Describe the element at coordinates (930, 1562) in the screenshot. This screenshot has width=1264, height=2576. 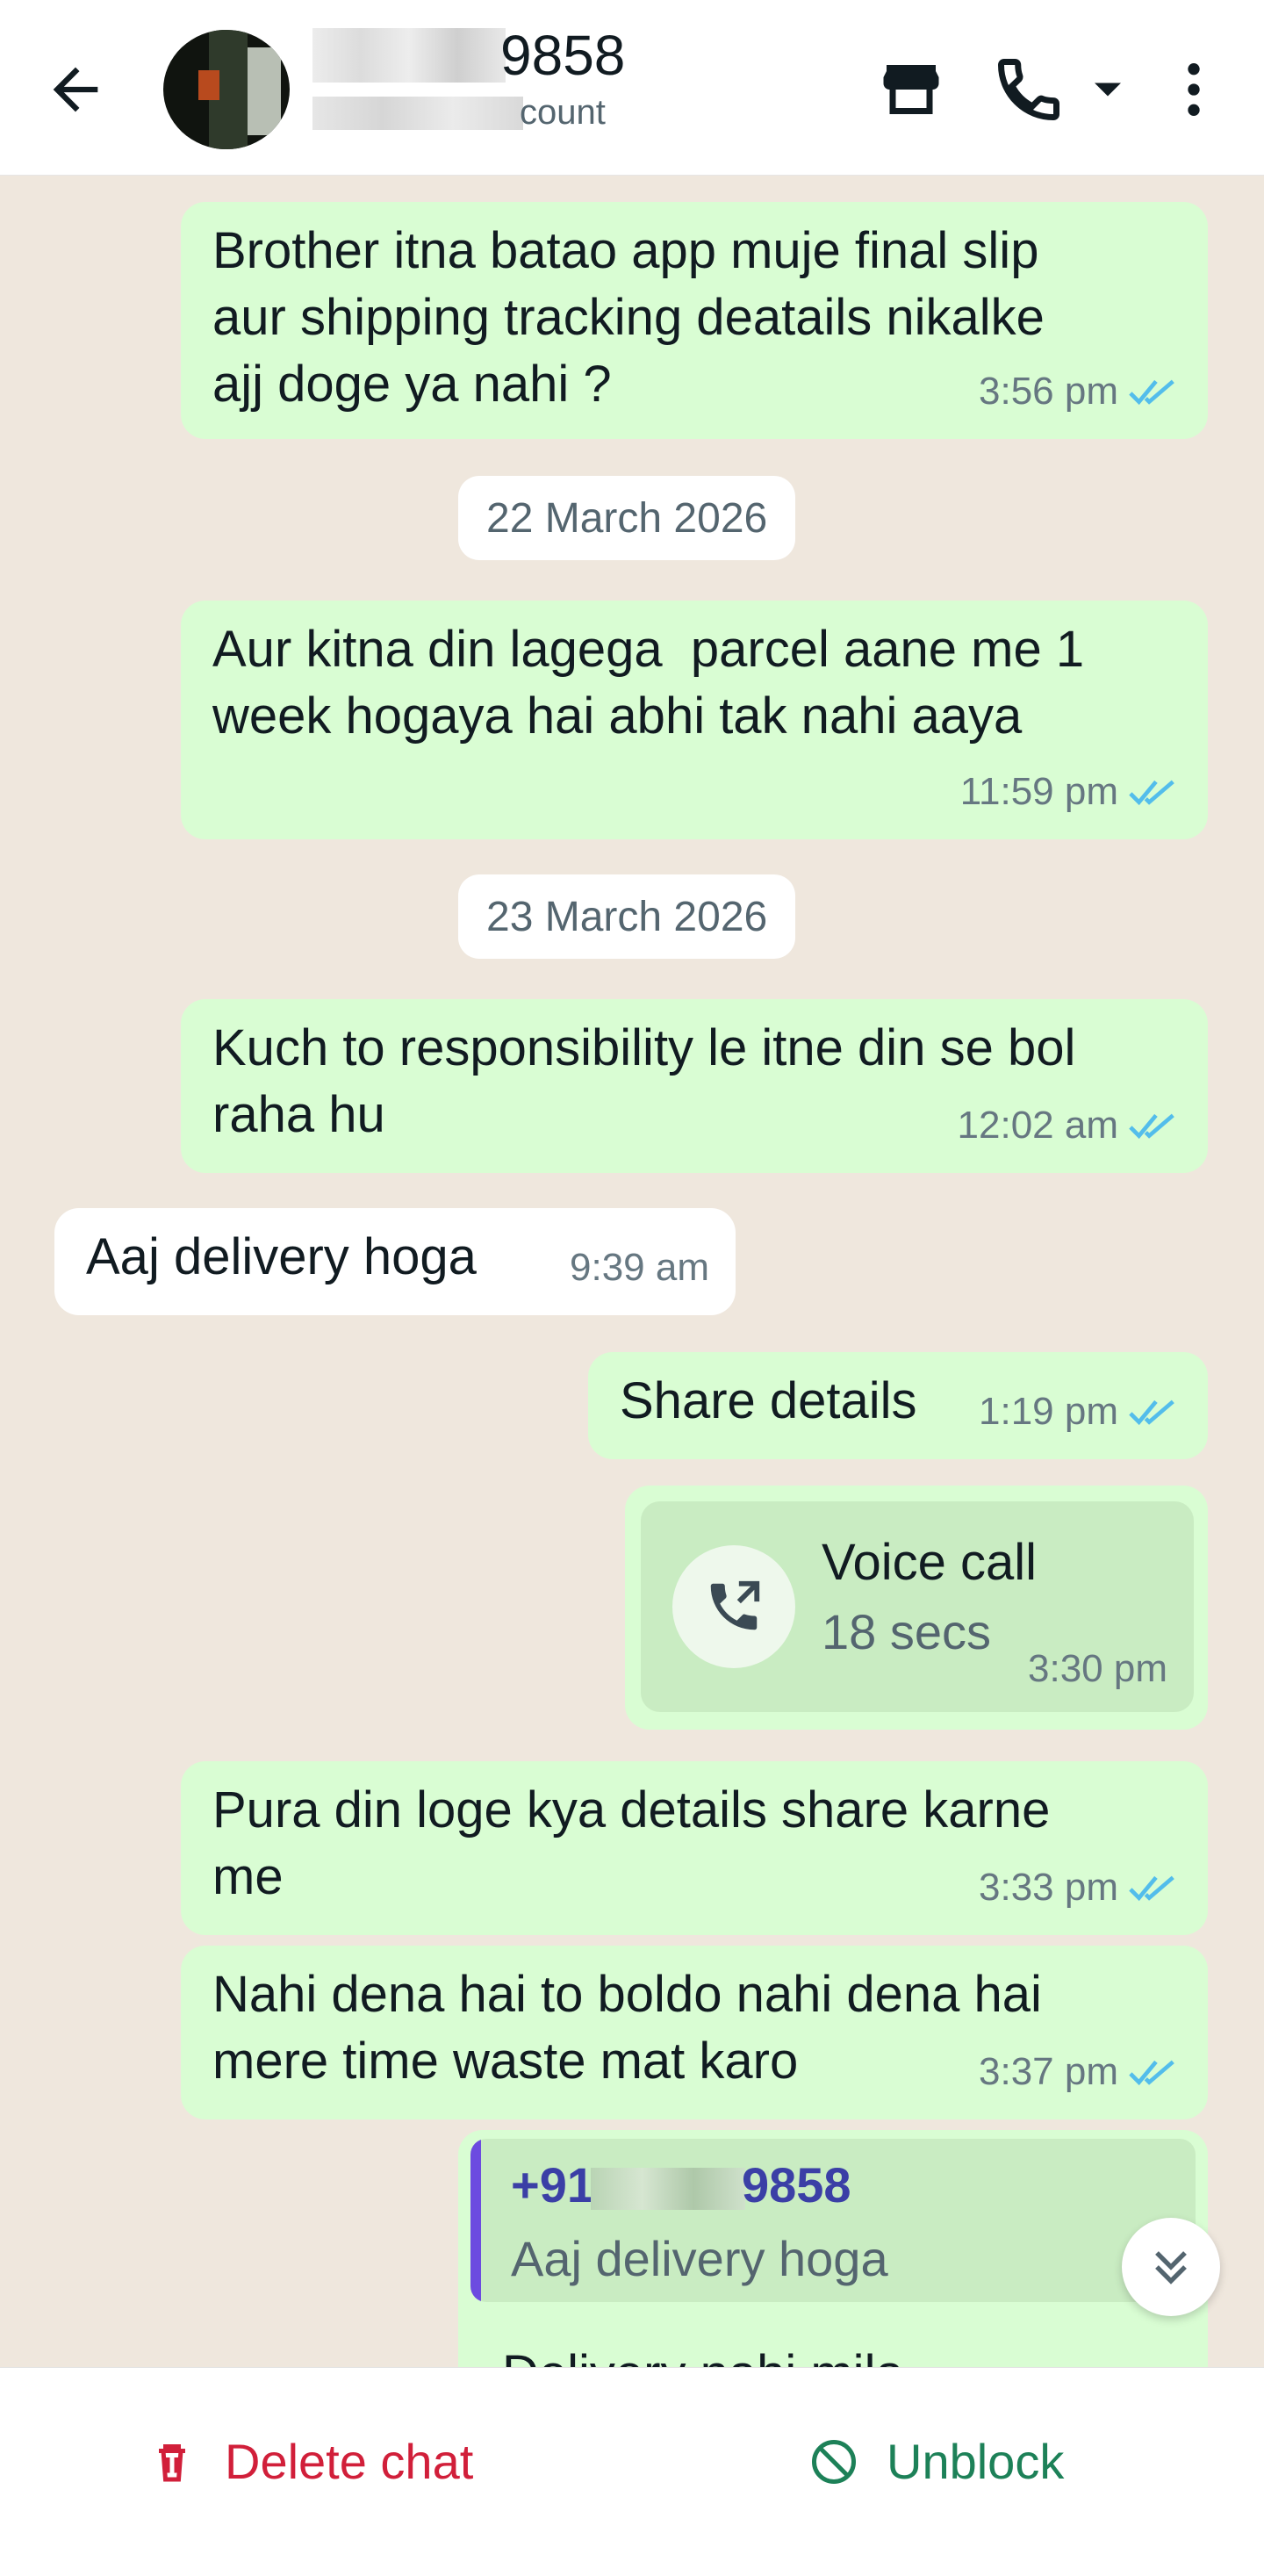
I see `call-title: Voice call` at that location.